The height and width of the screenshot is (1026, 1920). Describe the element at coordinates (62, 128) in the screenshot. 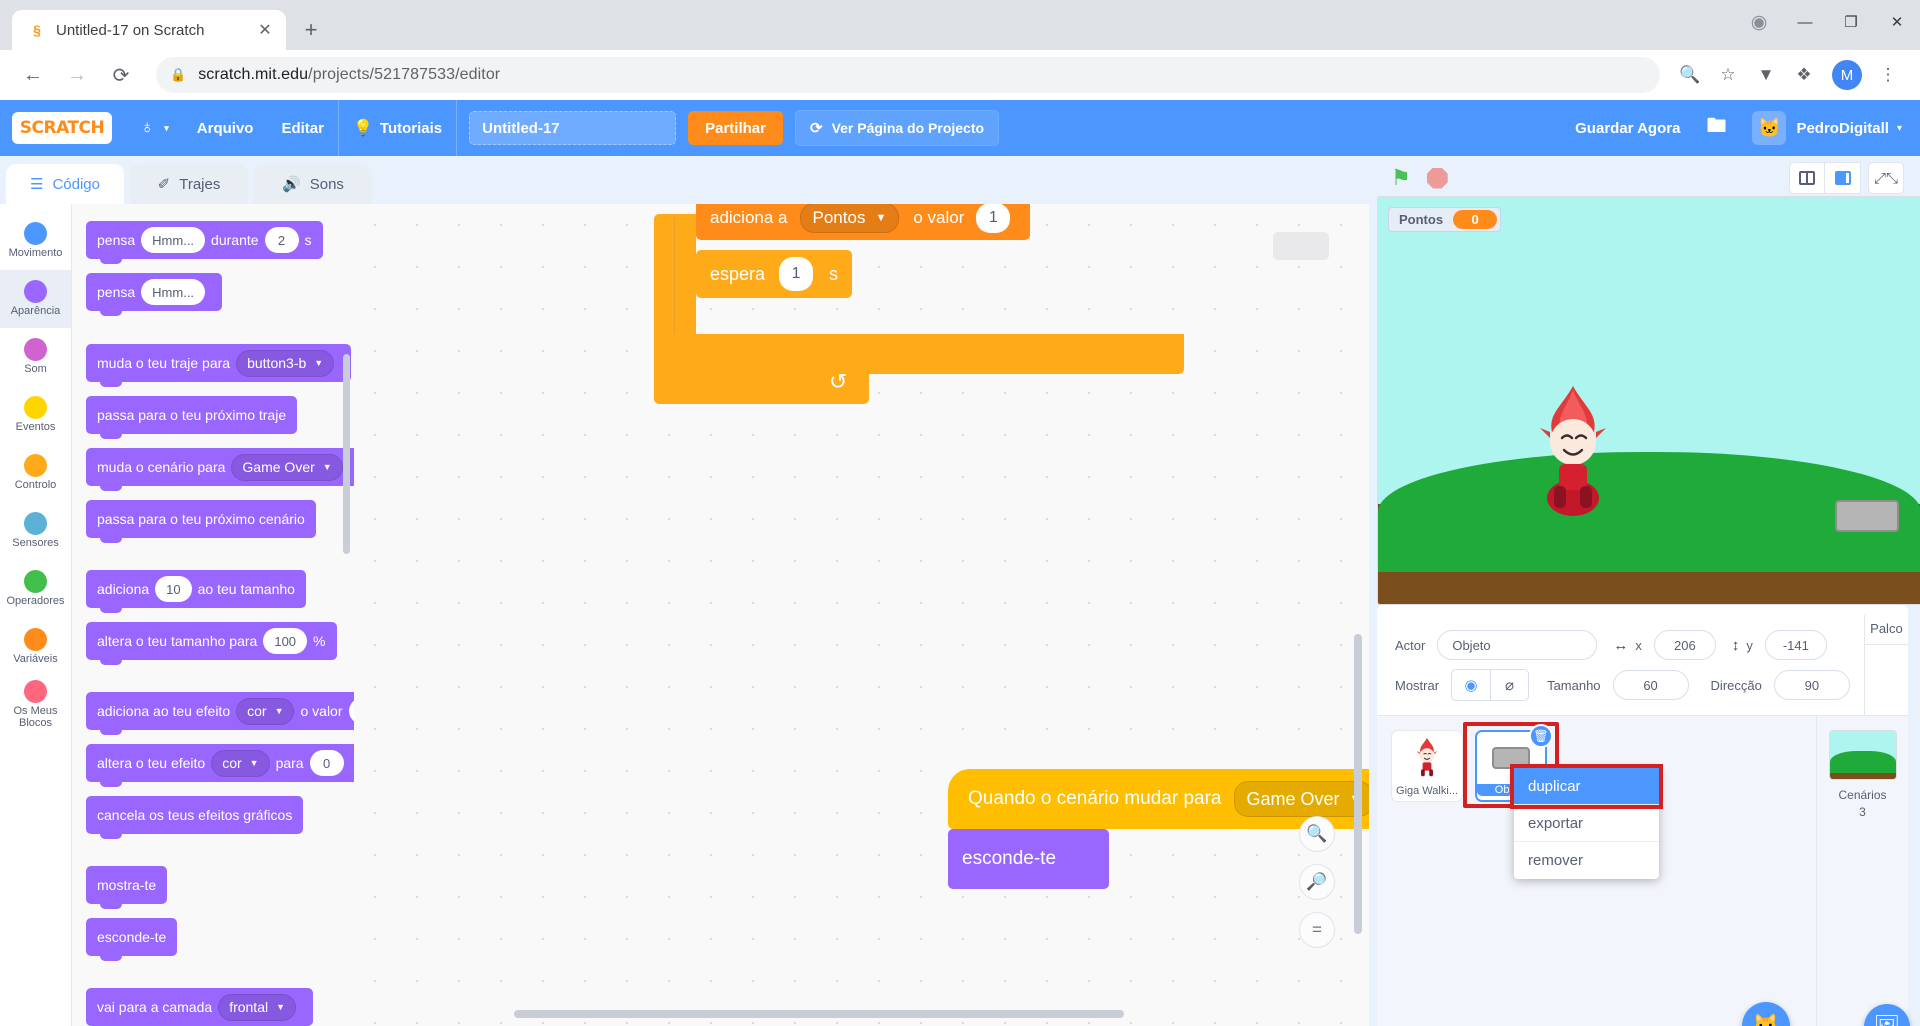

I see `scratch-logo: SCRATCH` at that location.